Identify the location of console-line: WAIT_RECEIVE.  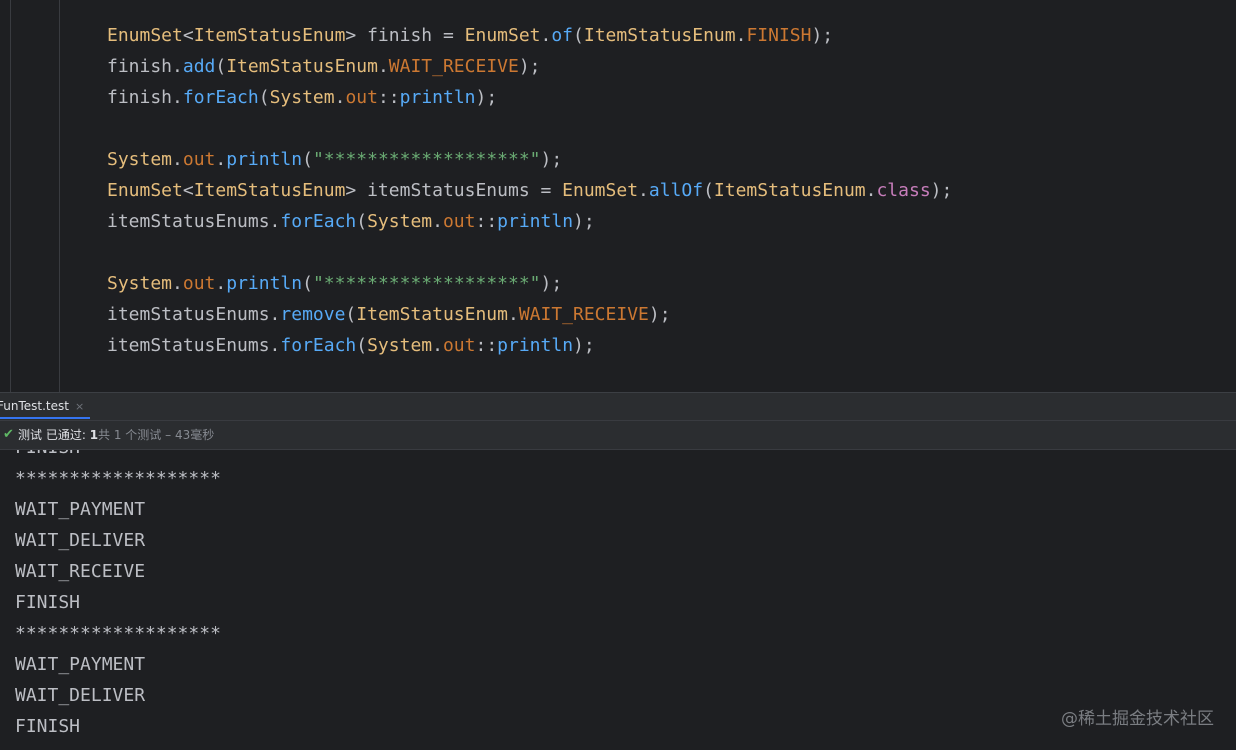
(80, 571).